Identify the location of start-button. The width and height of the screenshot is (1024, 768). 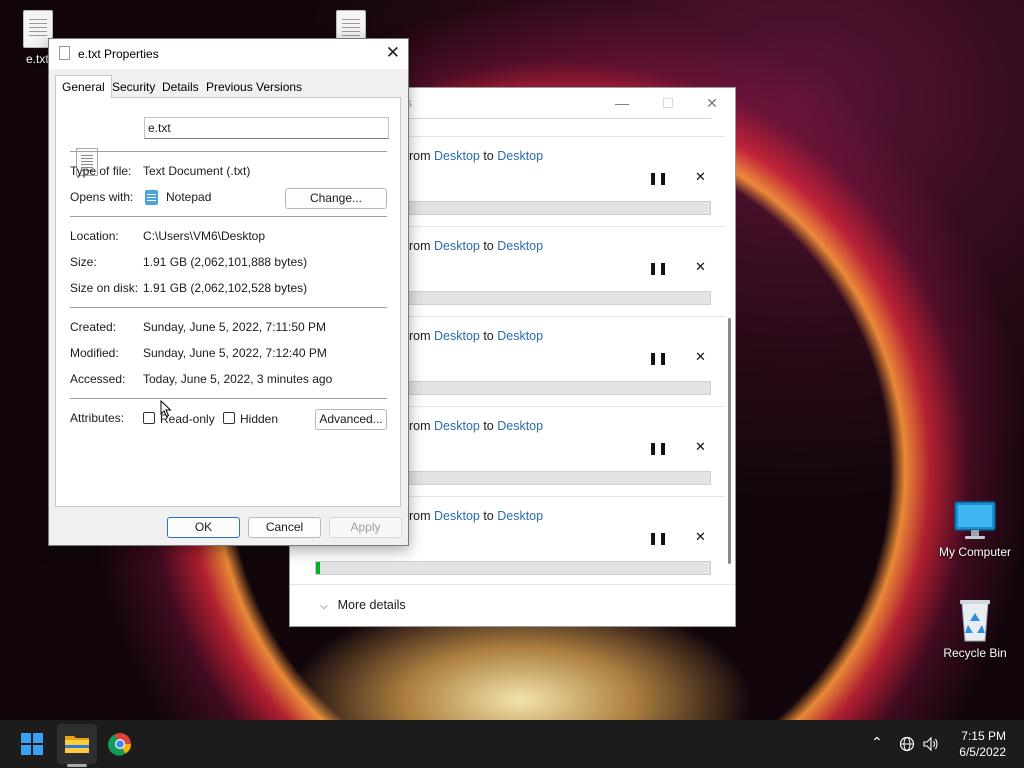
(32, 744).